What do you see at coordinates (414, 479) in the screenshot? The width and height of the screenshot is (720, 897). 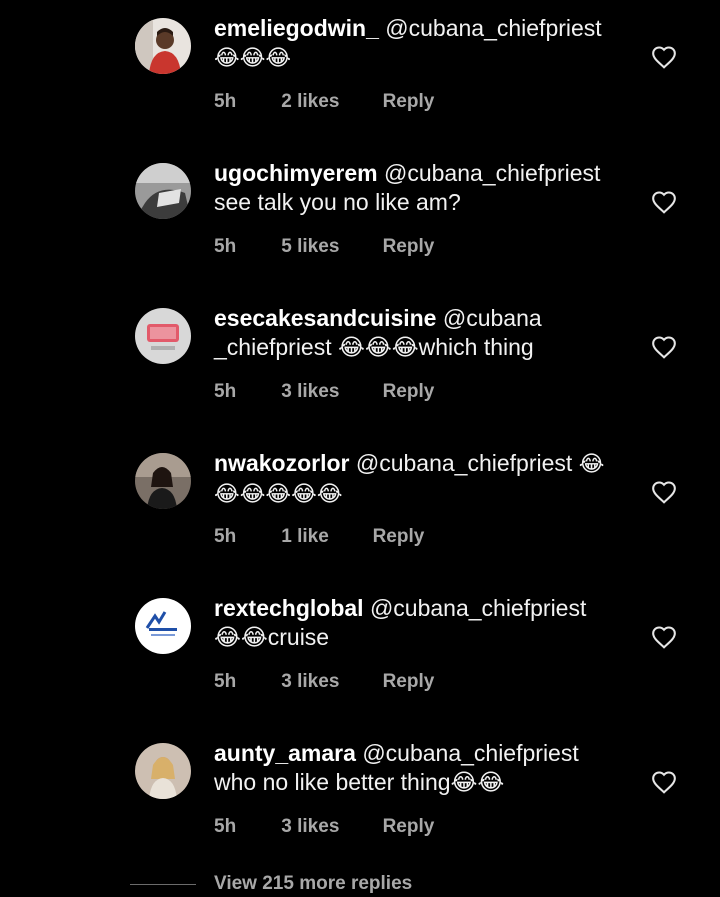 I see `comment-body: nwakozorlor @cubana_chiefpriest 😂😂😂😂😂😂` at bounding box center [414, 479].